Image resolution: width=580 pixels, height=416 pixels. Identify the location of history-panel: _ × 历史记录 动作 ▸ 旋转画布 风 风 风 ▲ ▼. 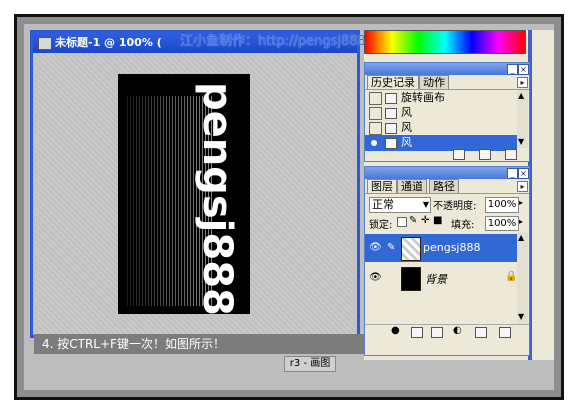
(447, 112).